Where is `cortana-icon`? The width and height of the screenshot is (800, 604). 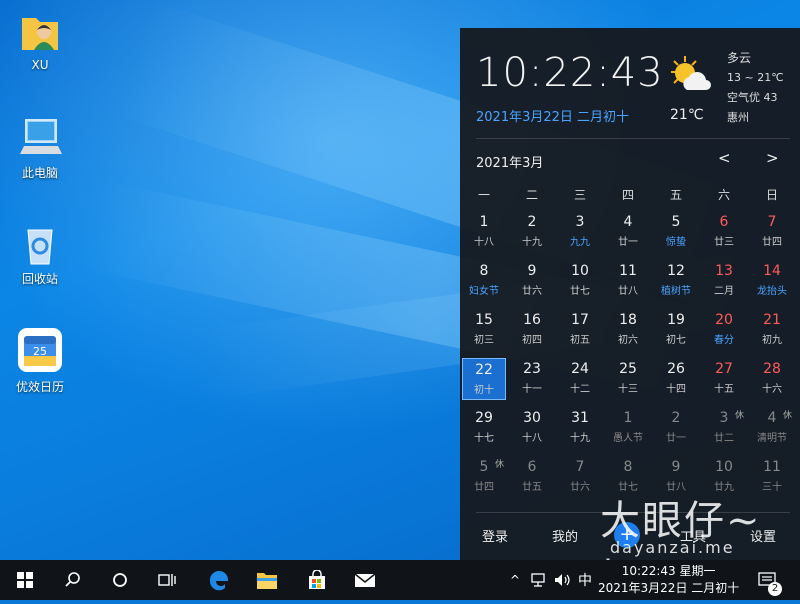 cortana-icon is located at coordinates (120, 580).